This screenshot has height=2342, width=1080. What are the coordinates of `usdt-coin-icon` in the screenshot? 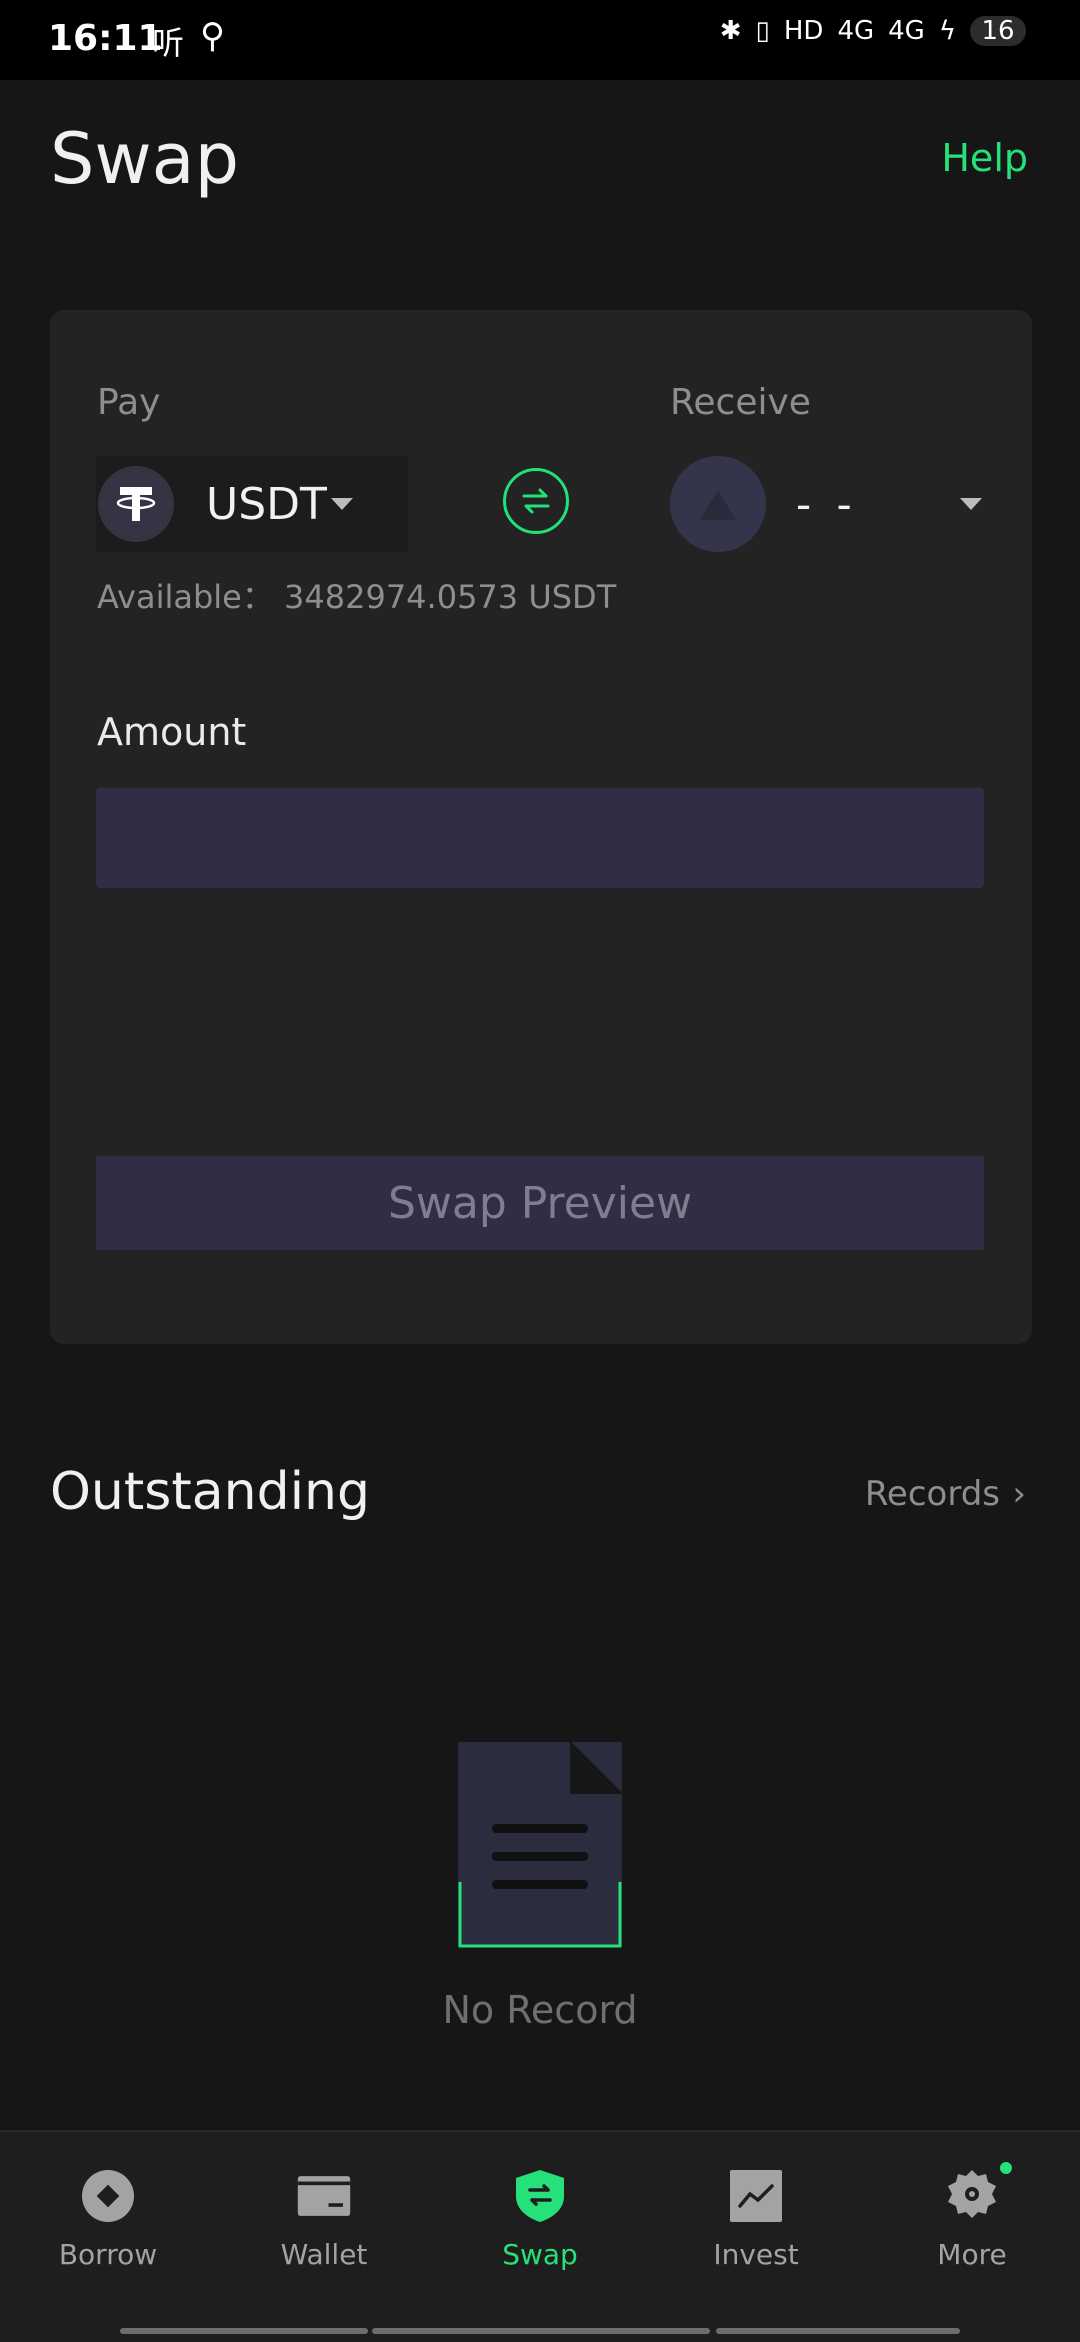 It's located at (136, 504).